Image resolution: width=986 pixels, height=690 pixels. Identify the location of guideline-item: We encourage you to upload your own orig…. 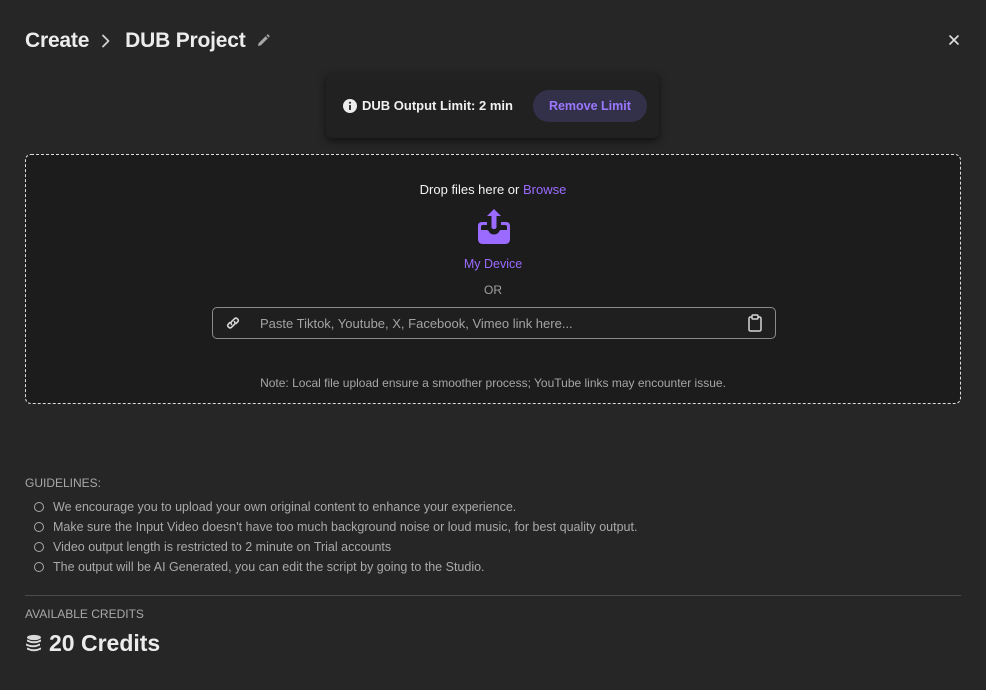
(335, 507).